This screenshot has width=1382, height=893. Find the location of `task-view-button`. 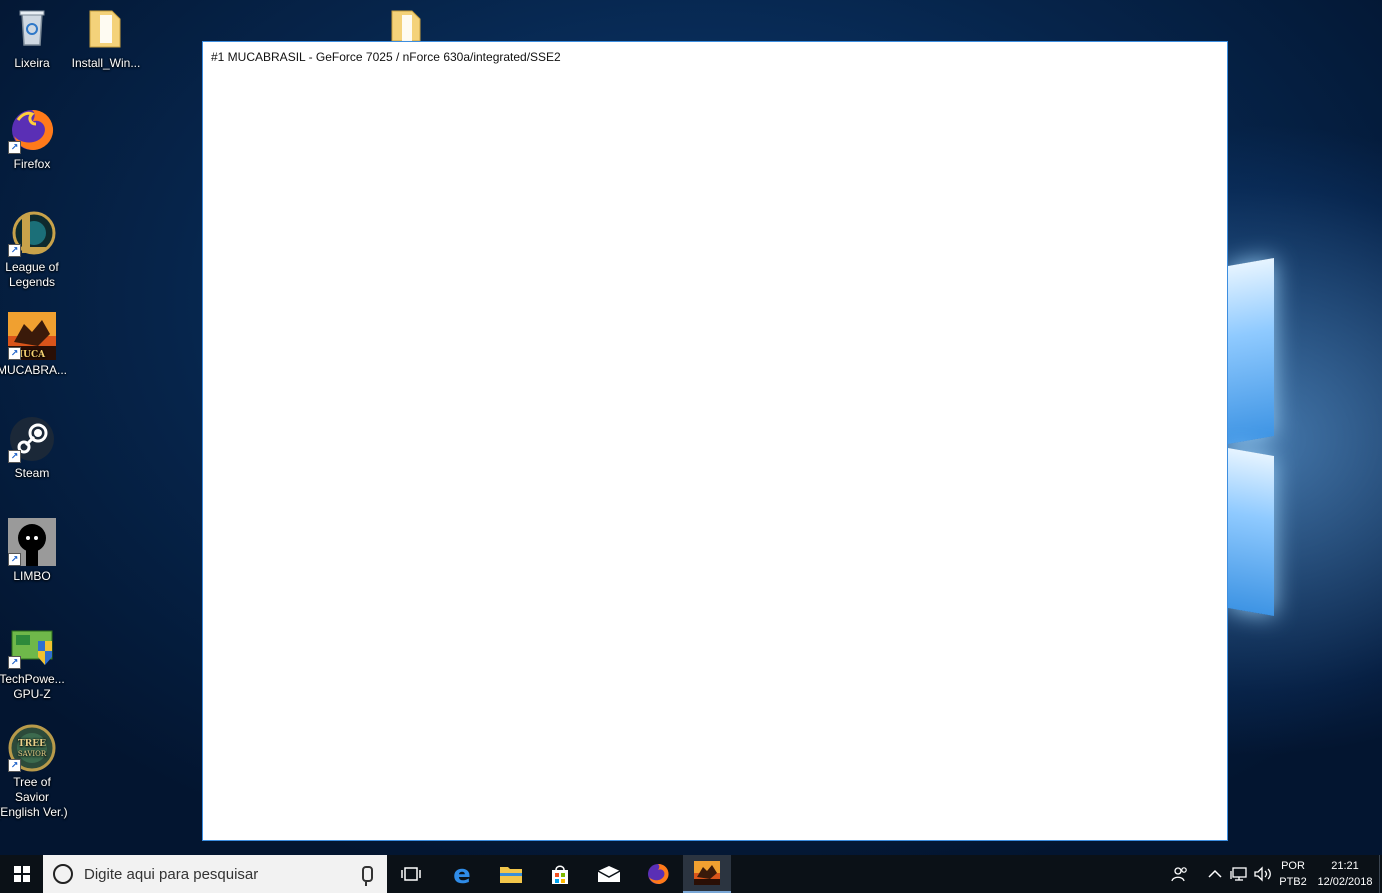

task-view-button is located at coordinates (411, 874).